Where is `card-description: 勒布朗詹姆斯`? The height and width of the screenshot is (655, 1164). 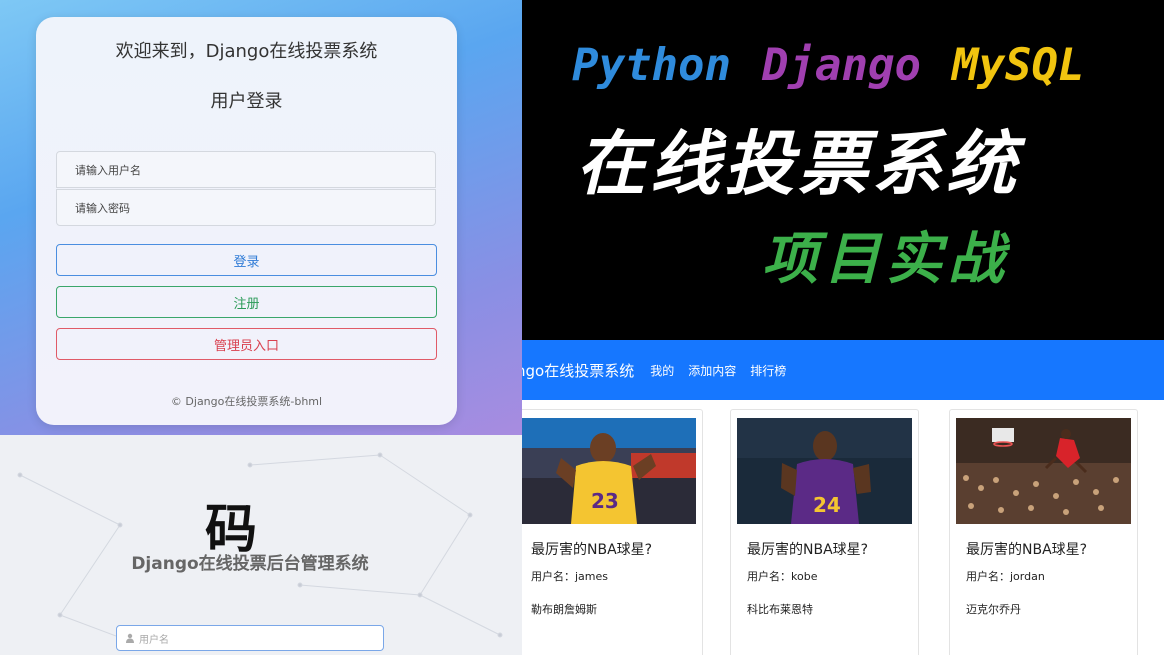
card-description: 勒布朗詹姆斯 is located at coordinates (564, 609).